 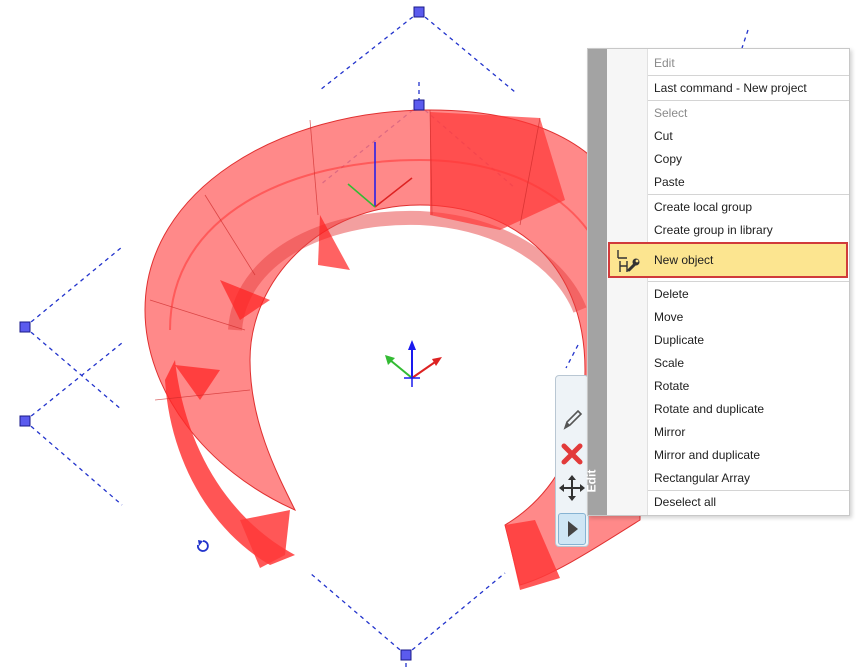 What do you see at coordinates (663, 136) in the screenshot?
I see `menu-item-cut: Cut` at bounding box center [663, 136].